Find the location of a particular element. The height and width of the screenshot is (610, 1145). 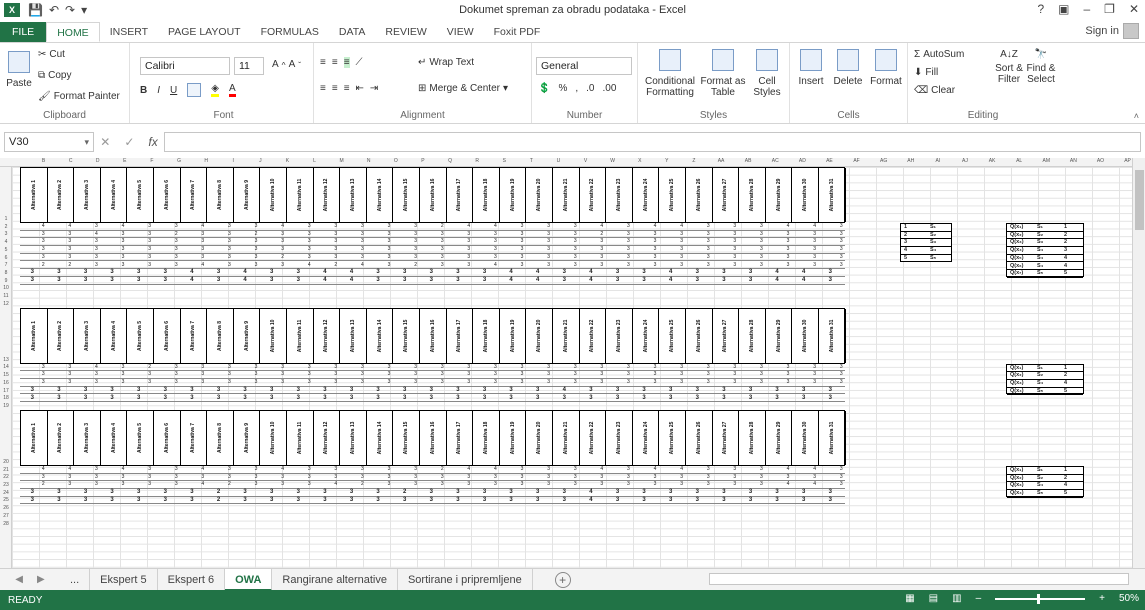

alternative-header-cell: Alternativa 4 is located at coordinates (114, 195).